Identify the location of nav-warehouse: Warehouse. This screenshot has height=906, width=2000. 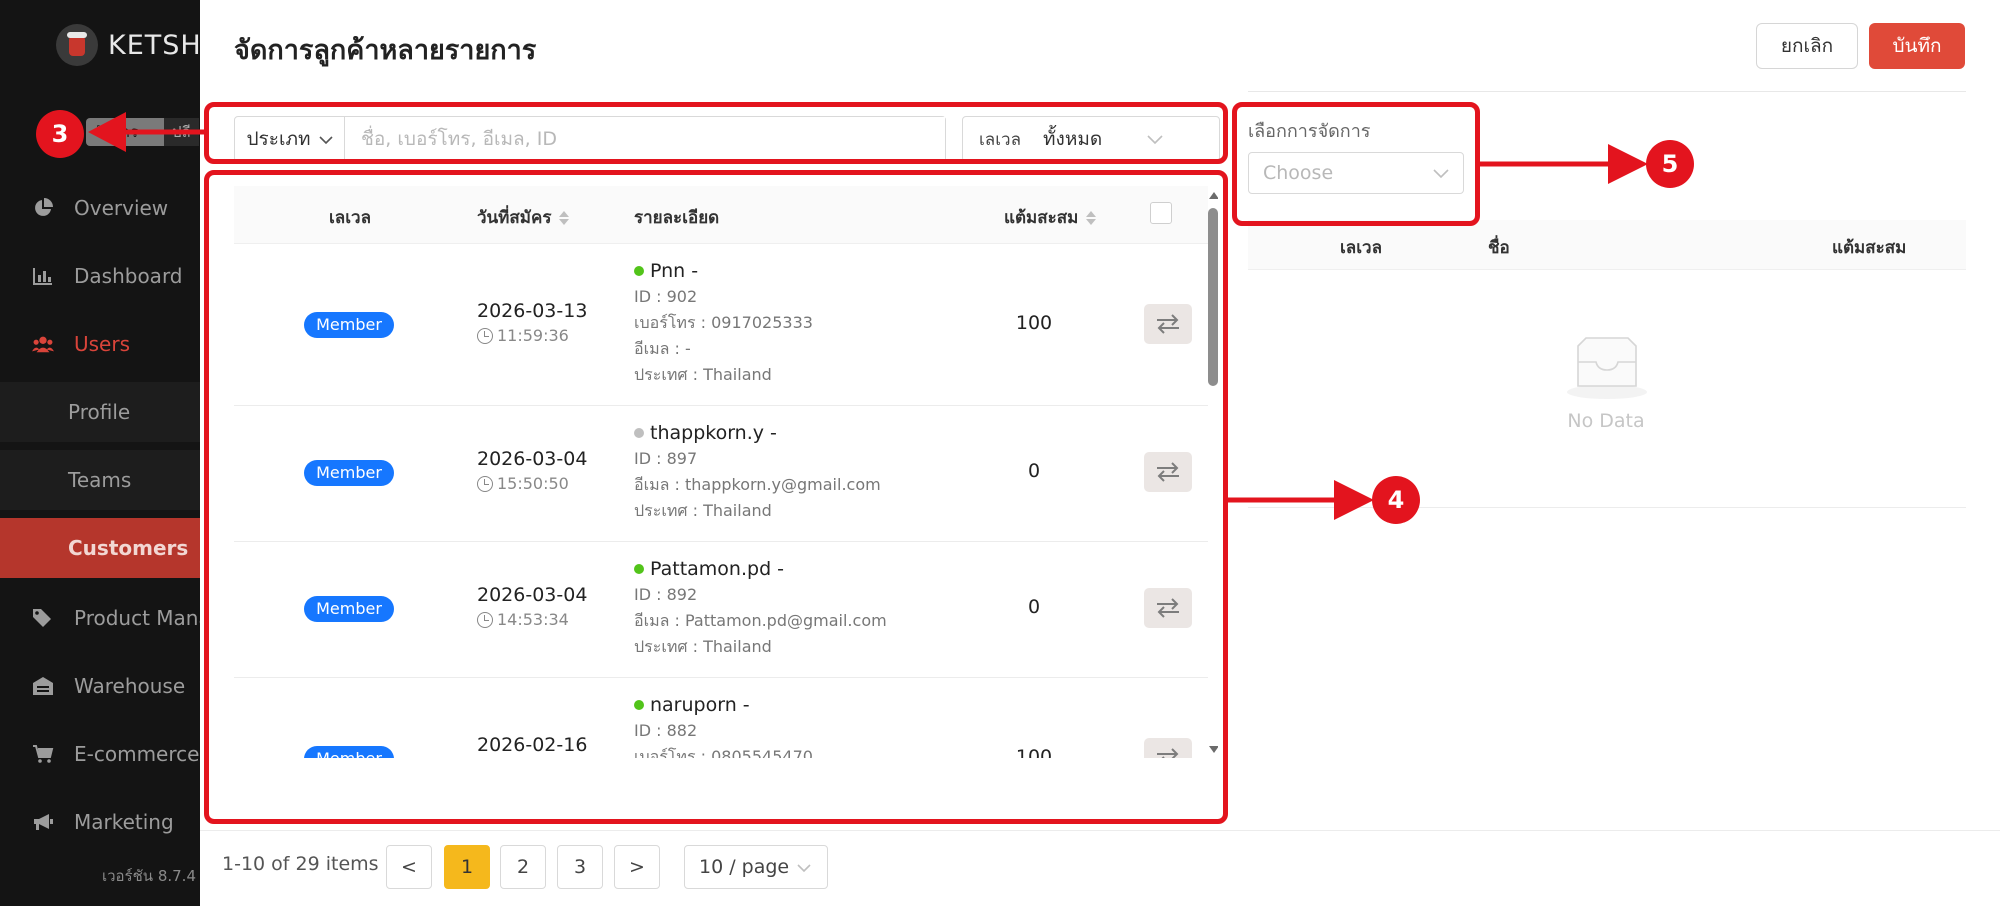
(100, 686).